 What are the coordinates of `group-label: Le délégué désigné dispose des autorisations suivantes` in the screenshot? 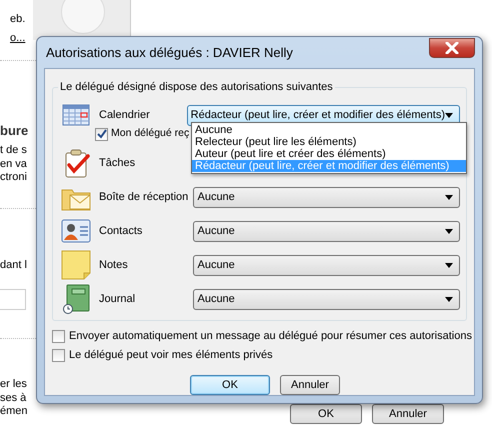 It's located at (196, 87).